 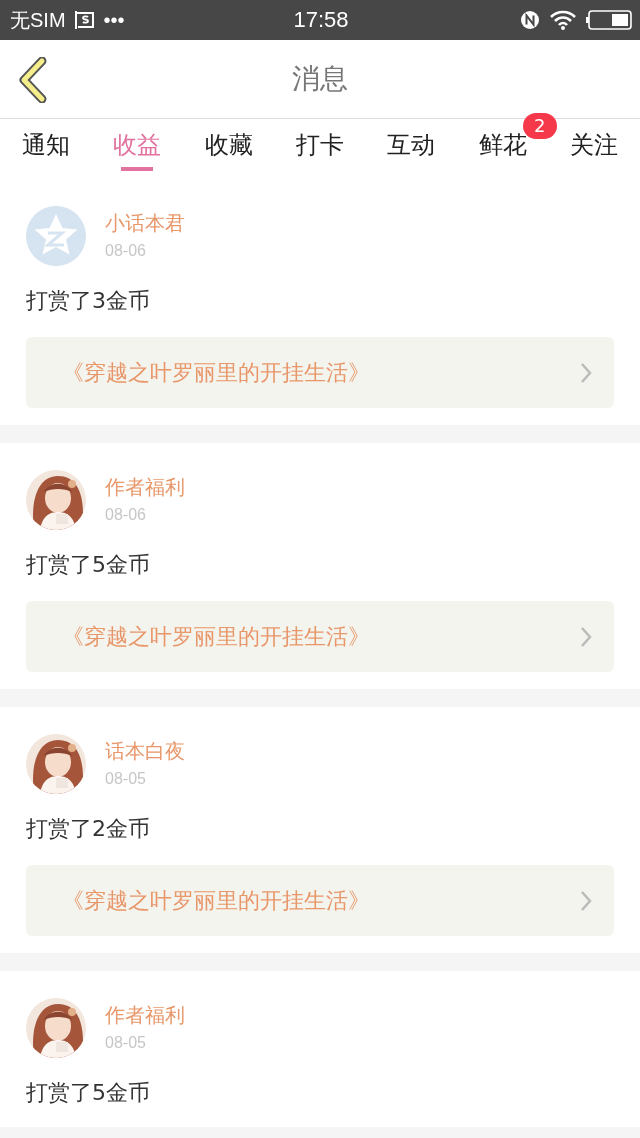 I want to click on battery-icon, so click(x=609, y=20).